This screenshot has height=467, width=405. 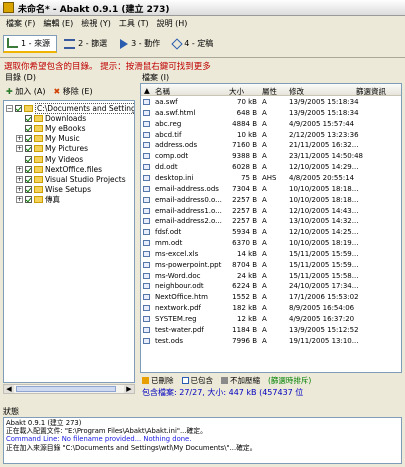 I want to click on file-modified: 17/1/2006 15:53:02, so click(x=324, y=297).